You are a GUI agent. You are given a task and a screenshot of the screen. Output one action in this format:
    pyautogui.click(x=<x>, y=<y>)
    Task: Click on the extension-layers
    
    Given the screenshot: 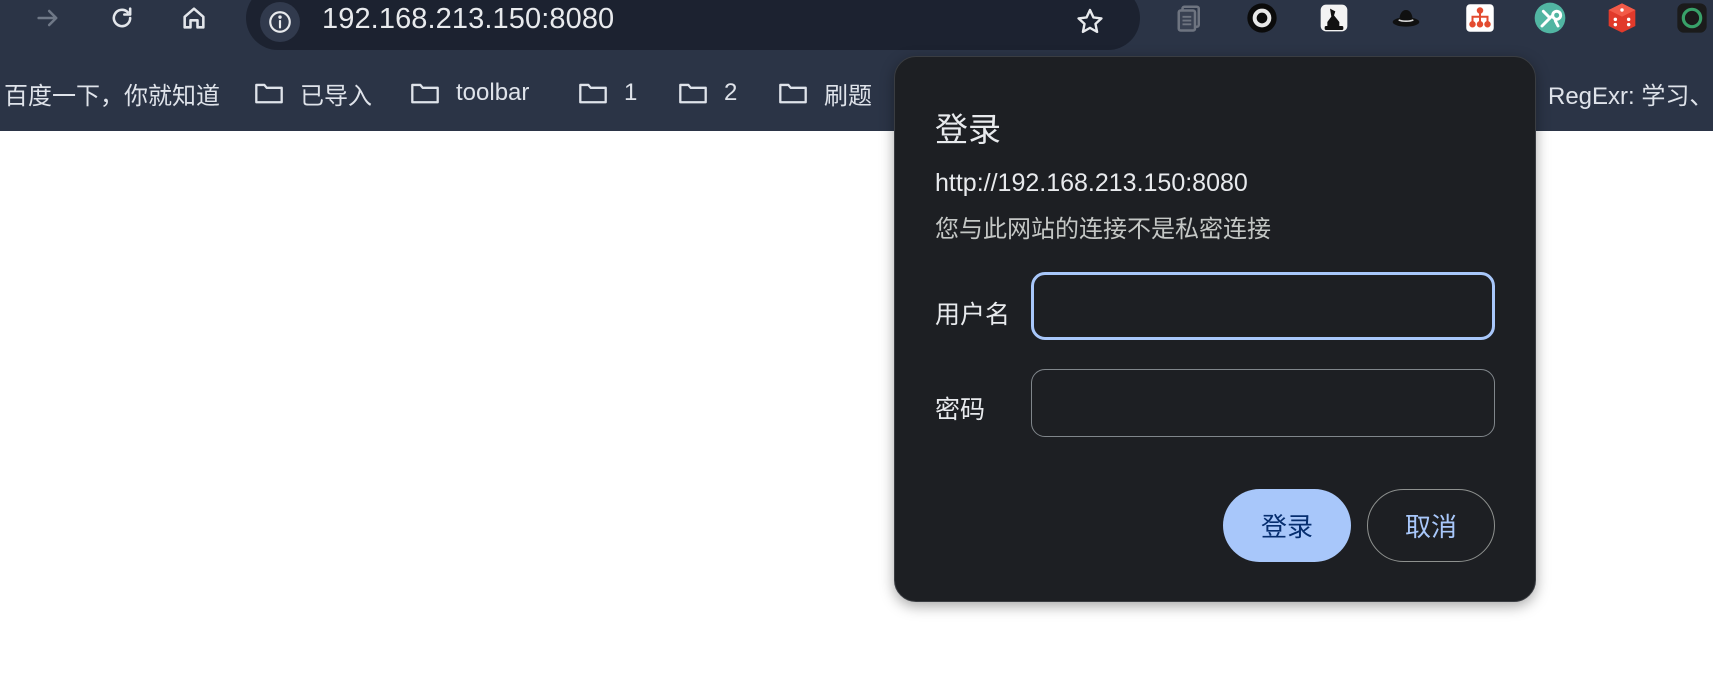 What is the action you would take?
    pyautogui.click(x=1190, y=18)
    